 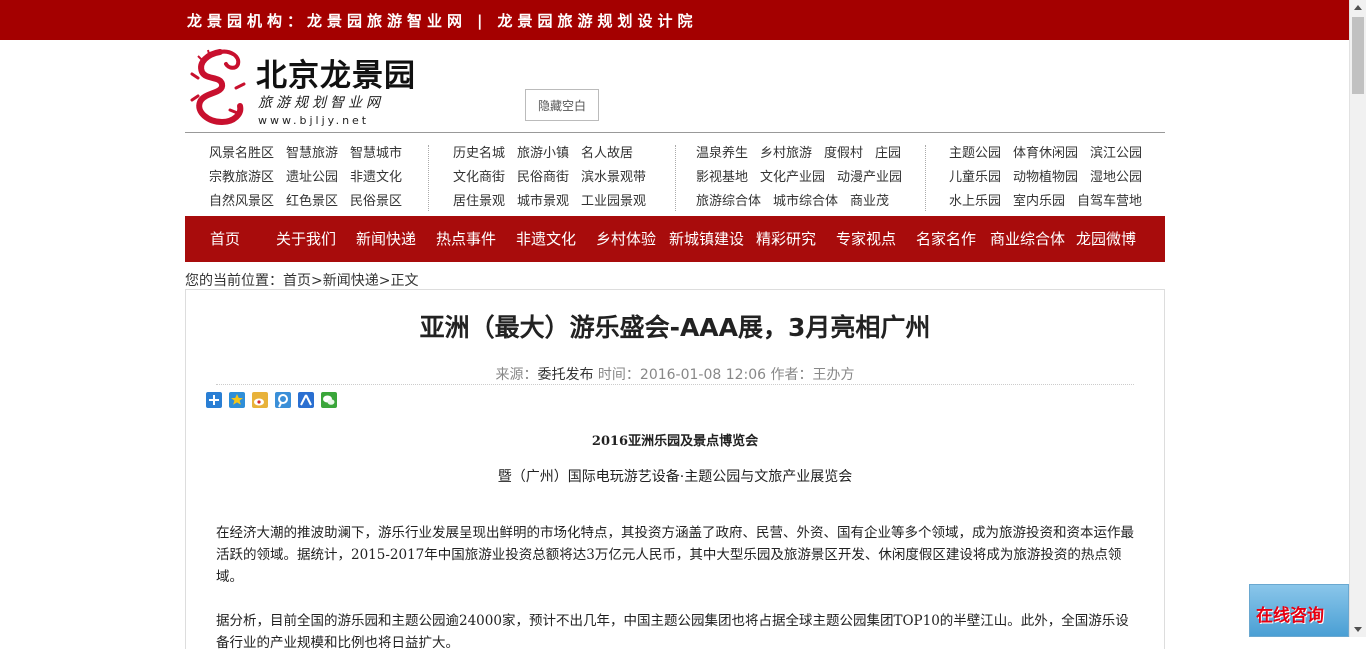 What do you see at coordinates (214, 400) in the screenshot?
I see `share-more-icon` at bounding box center [214, 400].